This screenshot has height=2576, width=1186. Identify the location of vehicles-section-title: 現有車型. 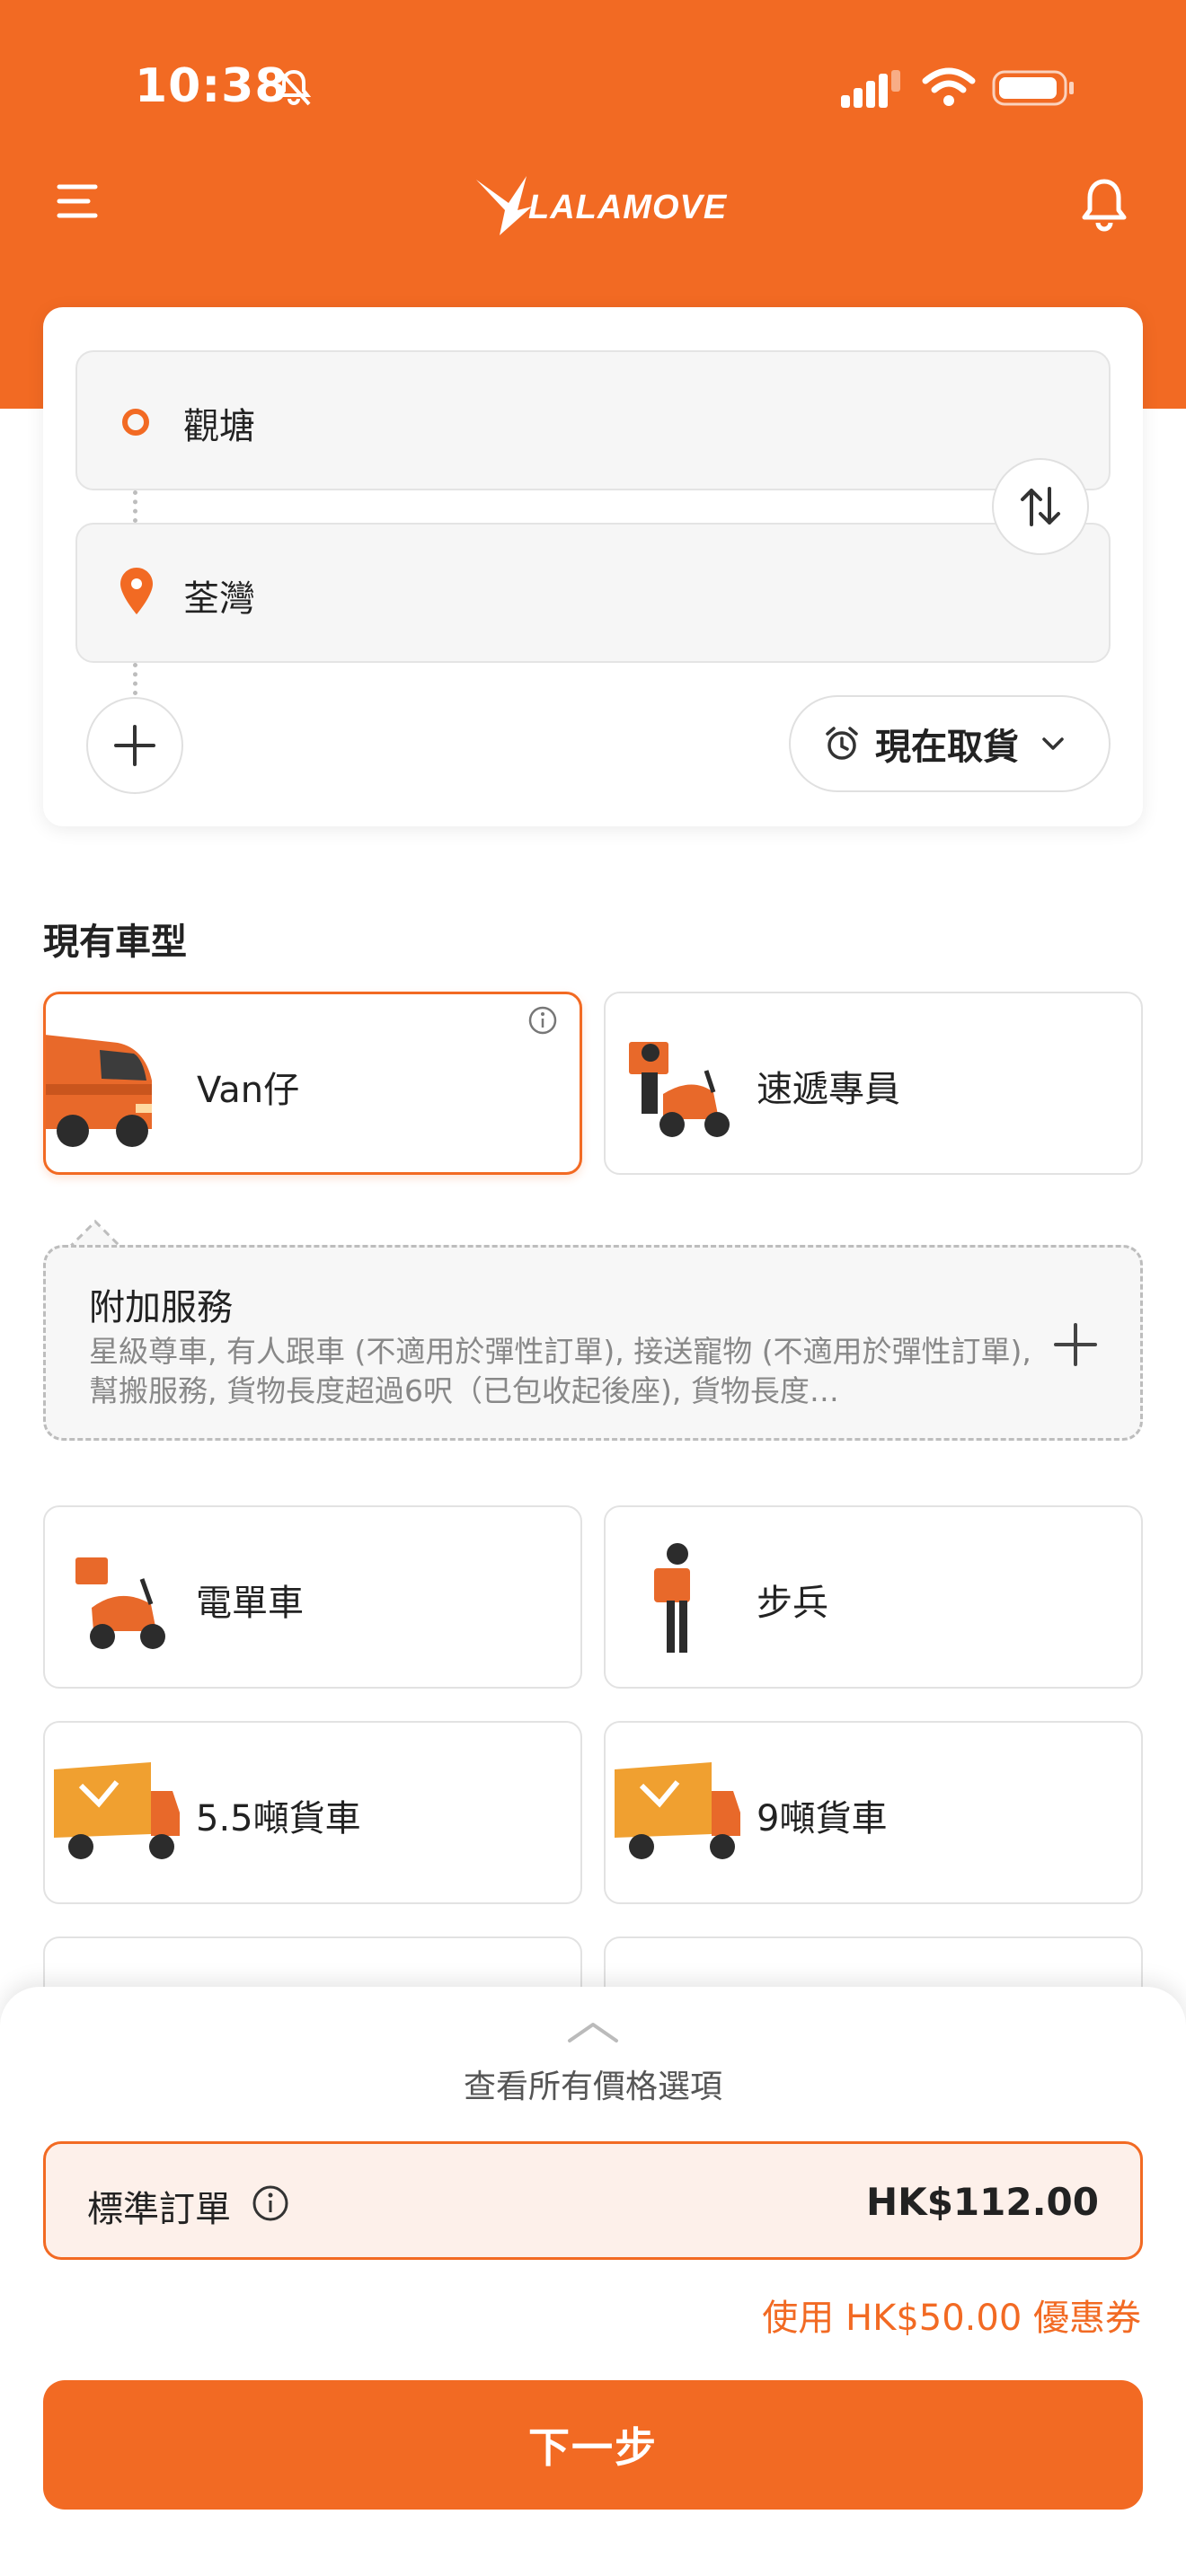
(115, 942).